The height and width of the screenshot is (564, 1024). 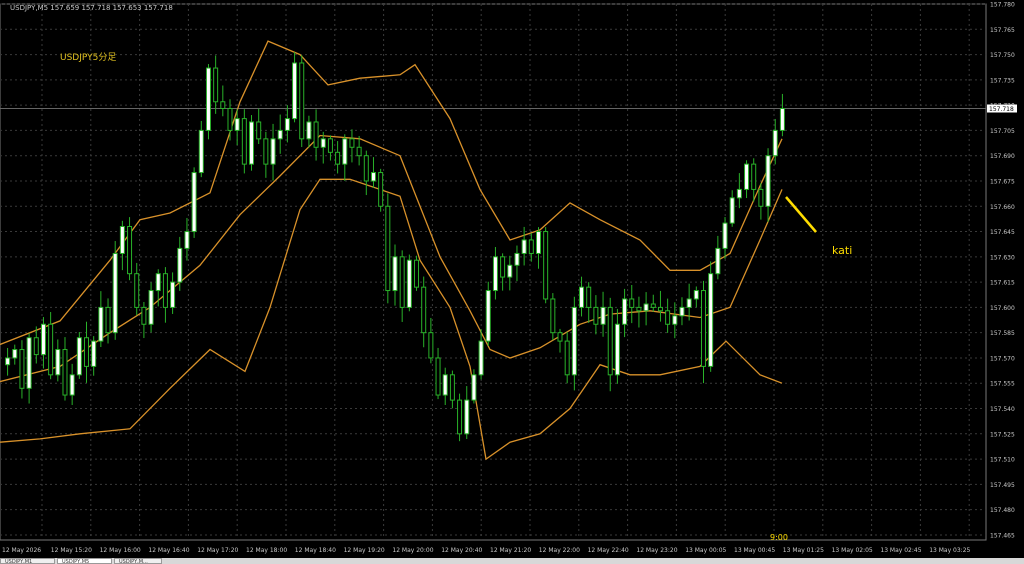 What do you see at coordinates (1001, 109) in the screenshot?
I see `current-price-label: 157.718` at bounding box center [1001, 109].